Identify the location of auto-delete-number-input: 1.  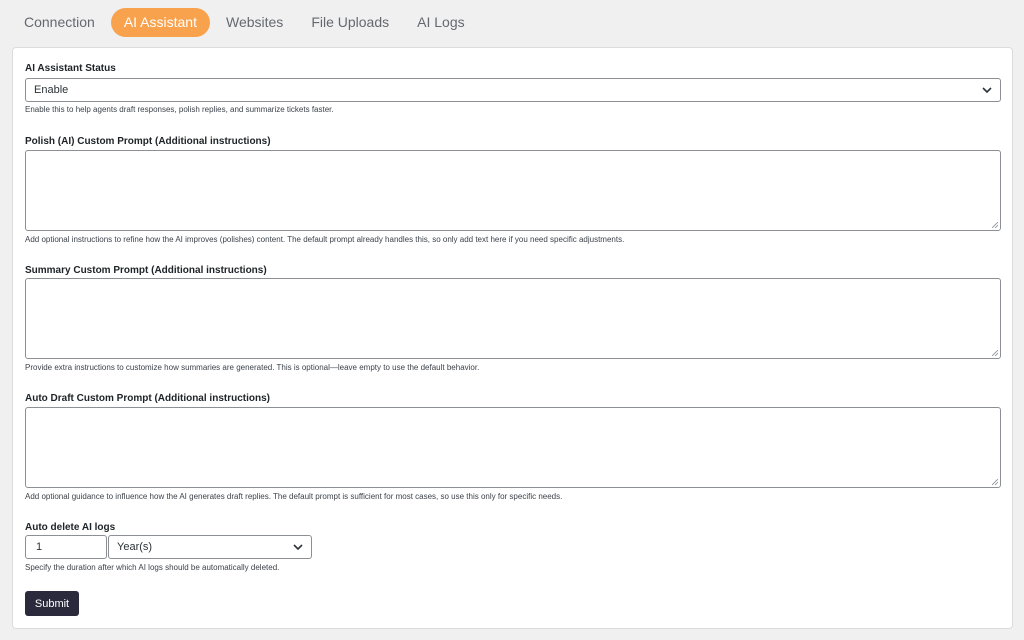
(66, 547).